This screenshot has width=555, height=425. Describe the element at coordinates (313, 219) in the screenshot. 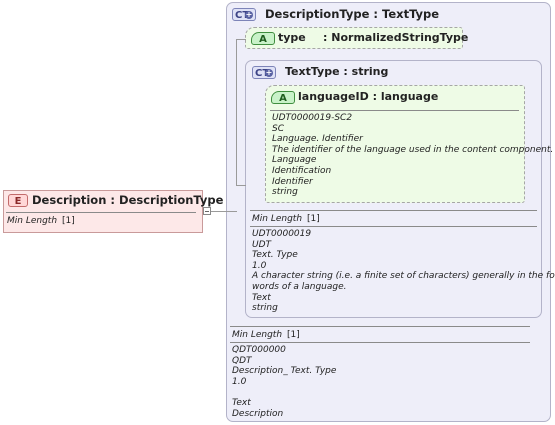

I see `inner-ct-facet-value: [1]` at that location.